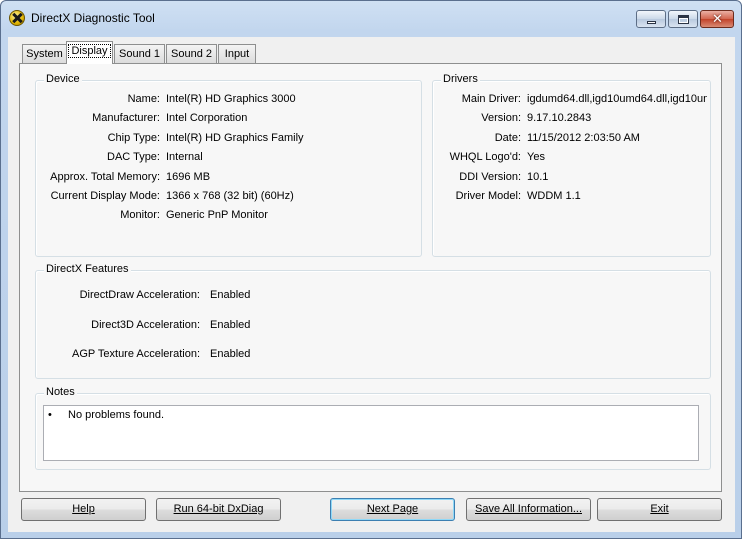 The image size is (742, 539). I want to click on tab-system: System, so click(44, 53).